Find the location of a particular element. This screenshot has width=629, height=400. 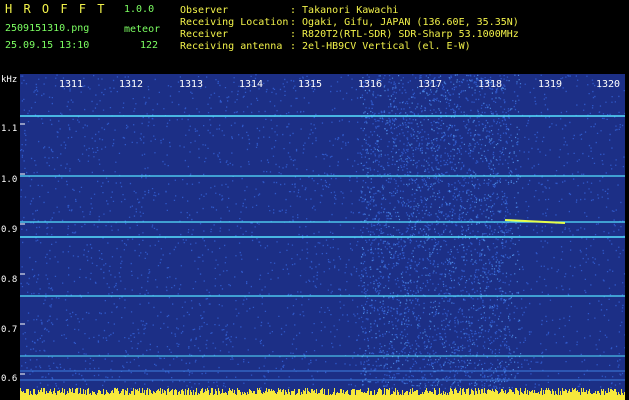

y-tick-label: 1.0 is located at coordinates (9, 180).